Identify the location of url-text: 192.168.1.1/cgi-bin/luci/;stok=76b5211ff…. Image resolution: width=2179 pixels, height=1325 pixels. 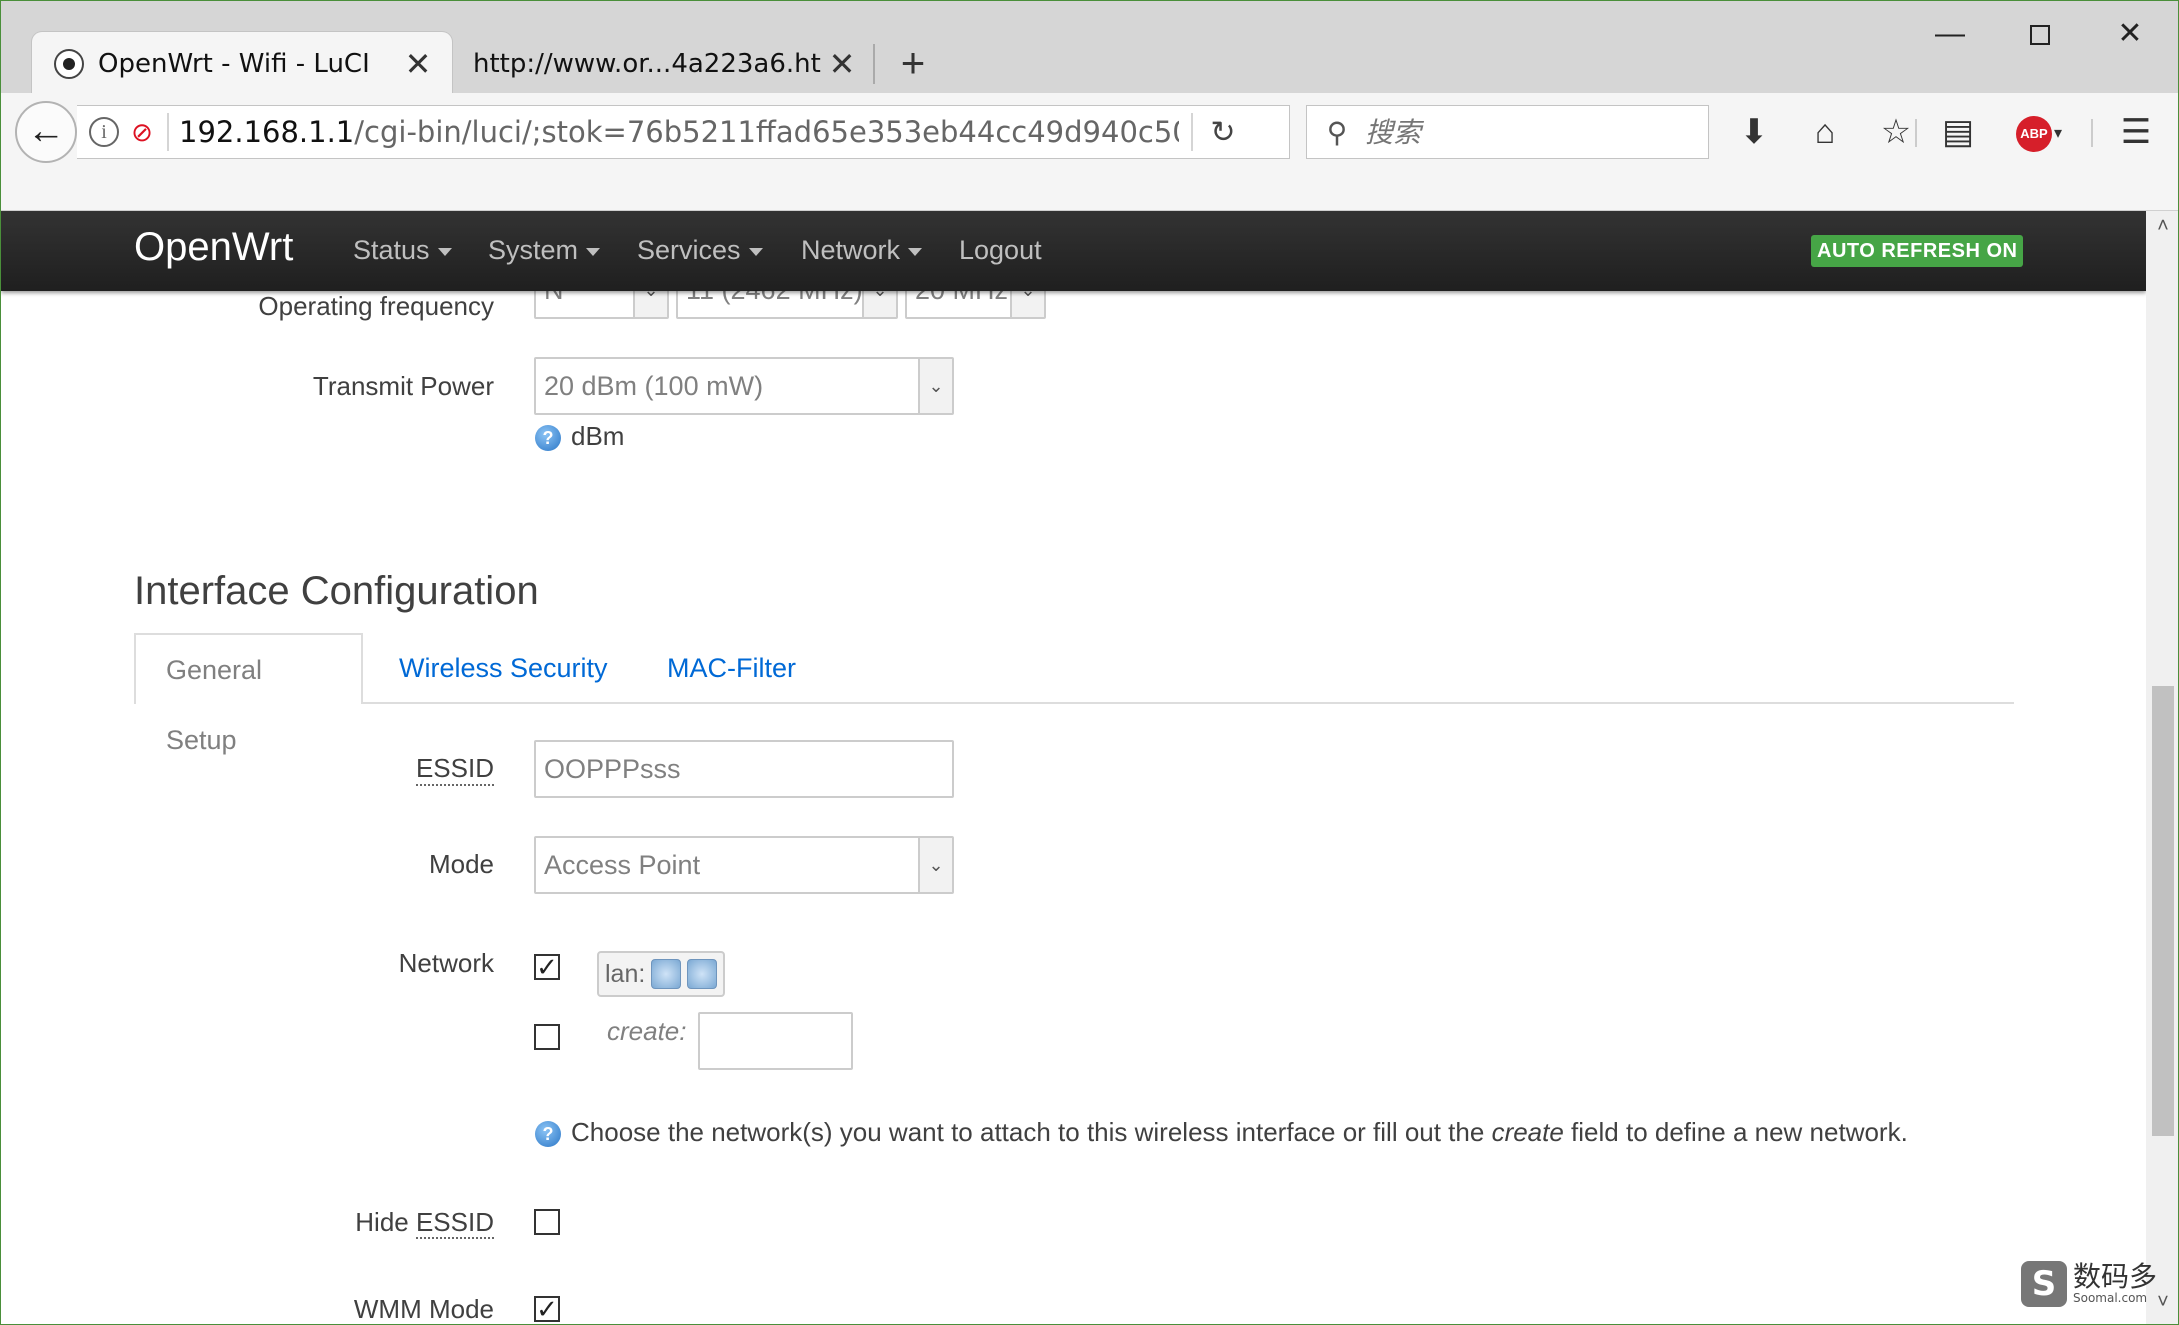
(679, 132).